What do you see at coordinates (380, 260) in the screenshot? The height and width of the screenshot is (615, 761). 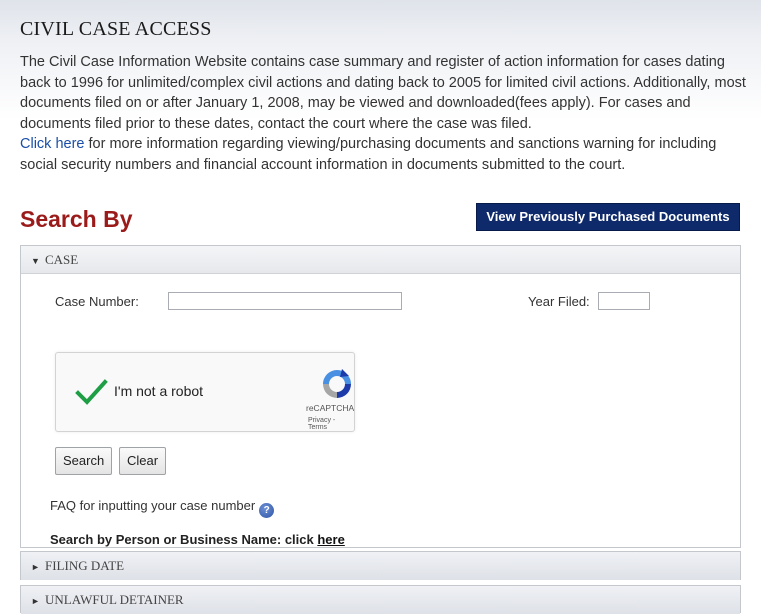 I see `case-panel-header: ▼ CASE` at bounding box center [380, 260].